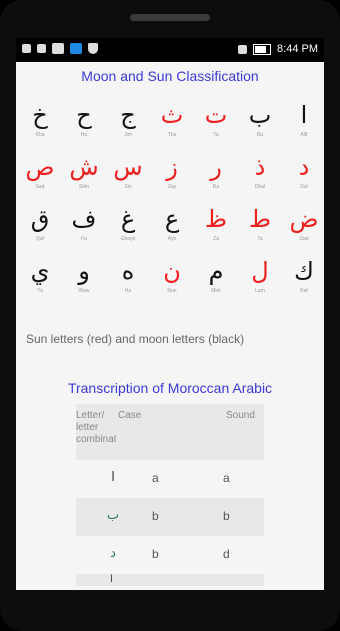  What do you see at coordinates (84, 119) in the screenshot?
I see `letter-cell: ح Ha` at bounding box center [84, 119].